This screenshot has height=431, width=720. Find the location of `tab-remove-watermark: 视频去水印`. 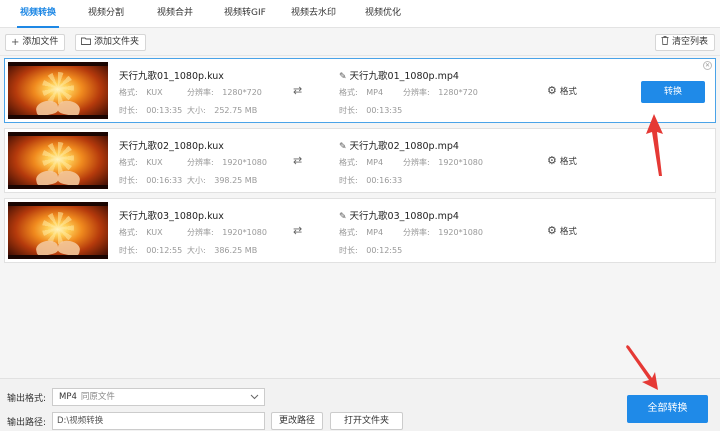

tab-remove-watermark: 视频去水印 is located at coordinates (313, 14).